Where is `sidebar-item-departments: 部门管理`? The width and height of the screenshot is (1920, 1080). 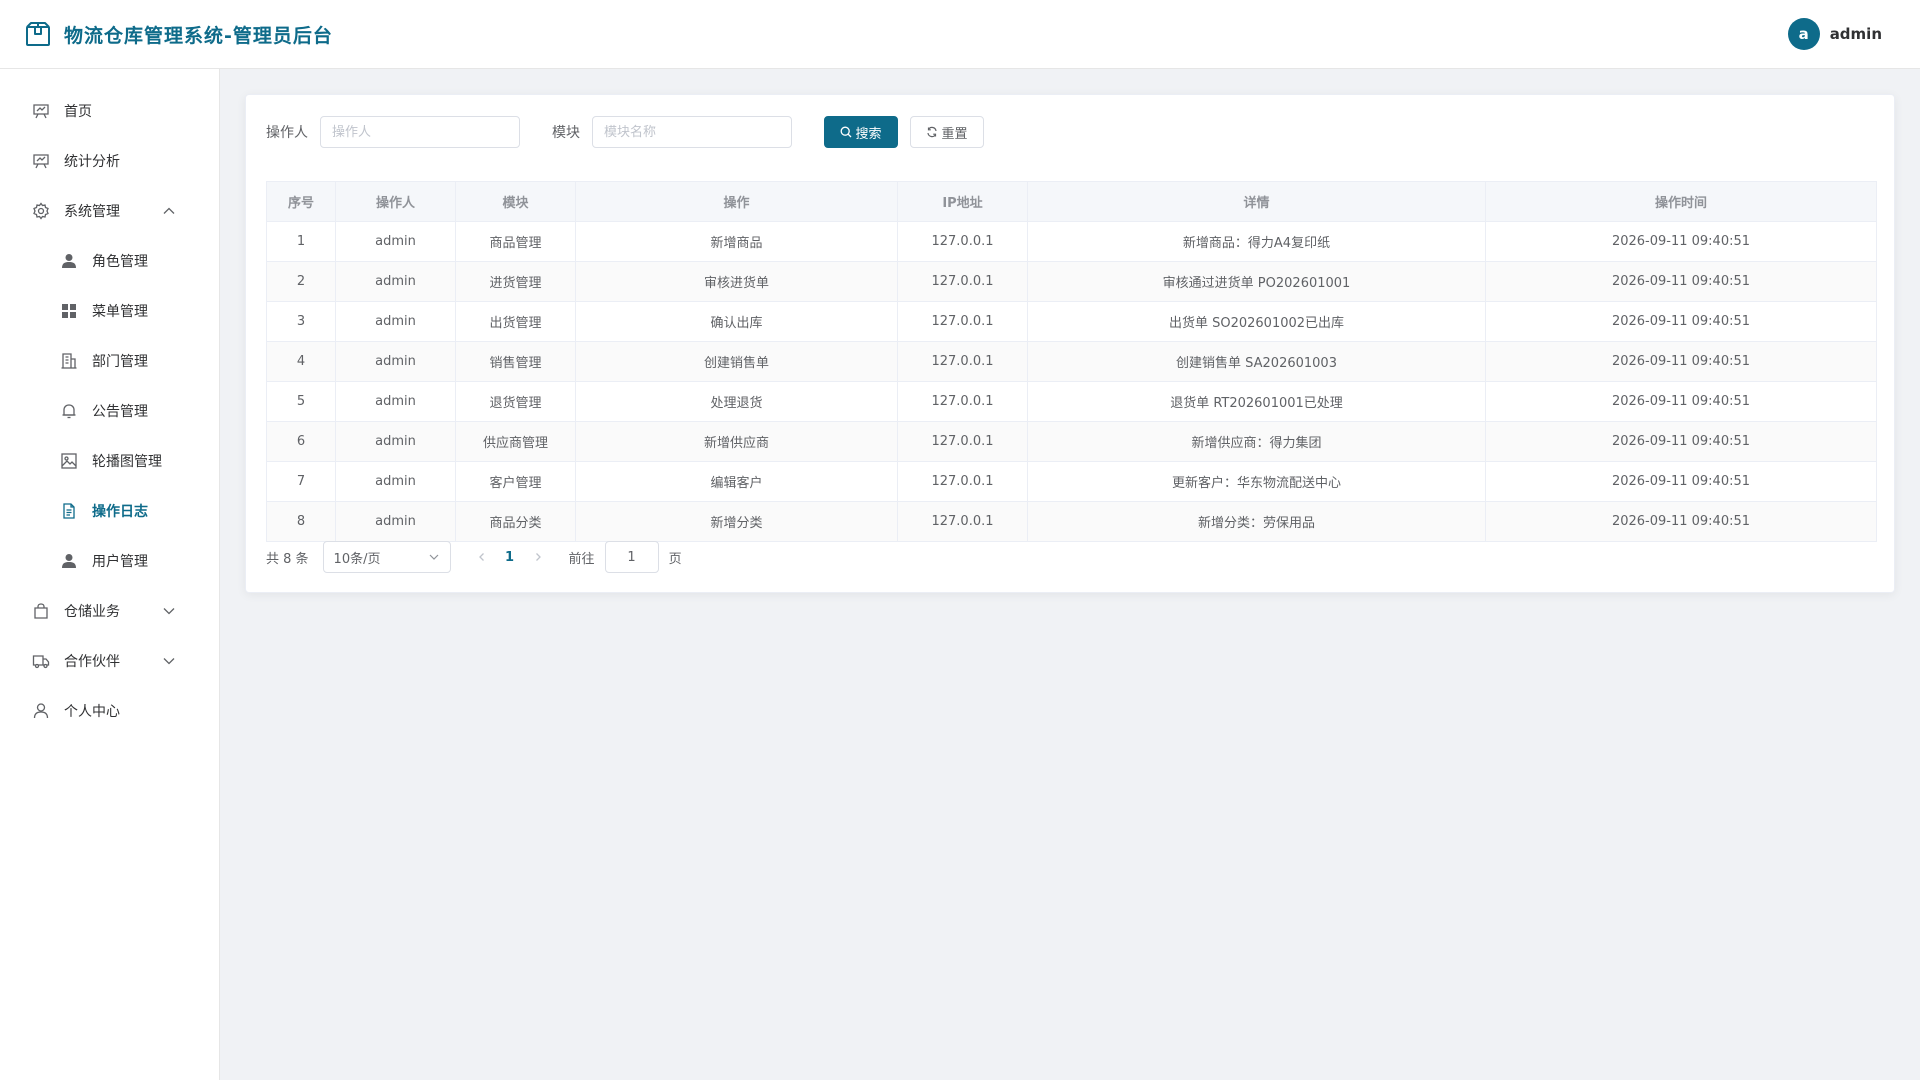
sidebar-item-departments: 部门管理 is located at coordinates (109, 361).